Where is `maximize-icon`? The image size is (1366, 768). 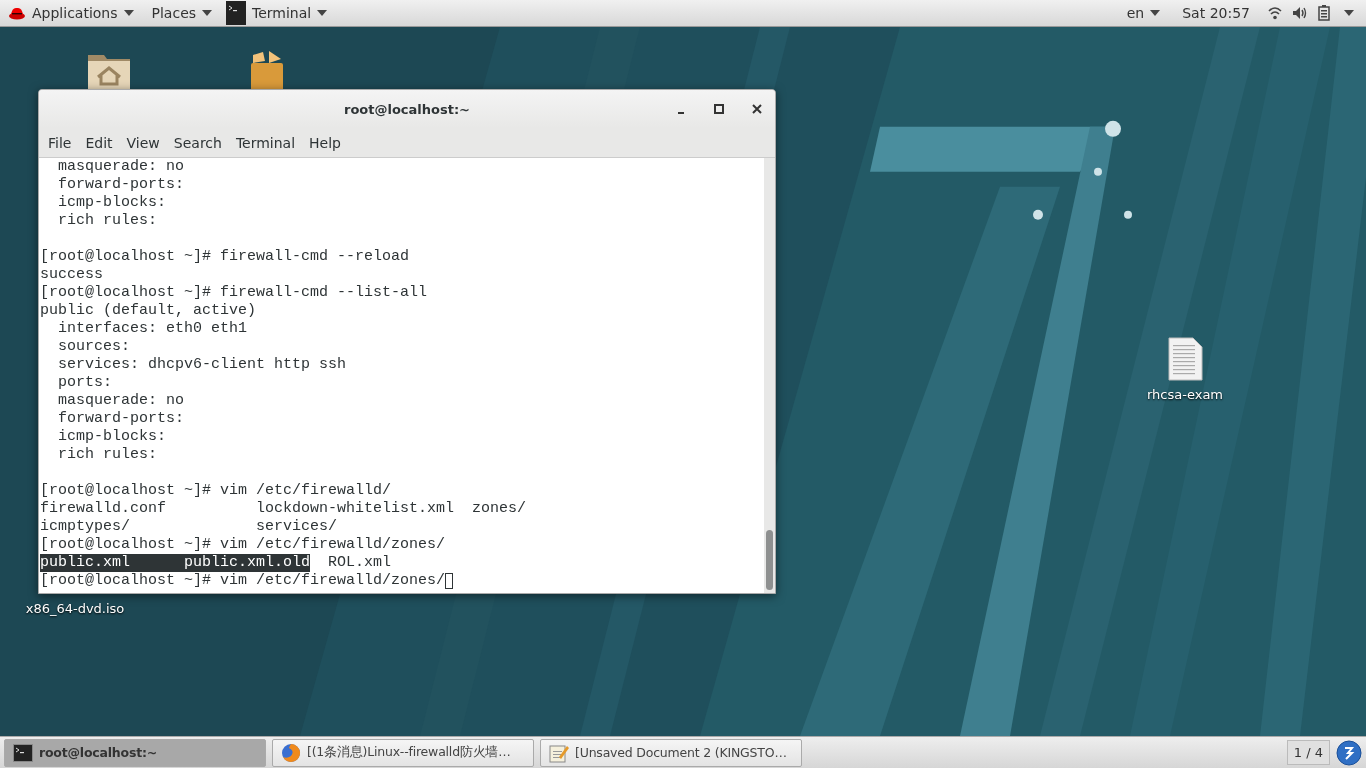
maximize-icon is located at coordinates (719, 109).